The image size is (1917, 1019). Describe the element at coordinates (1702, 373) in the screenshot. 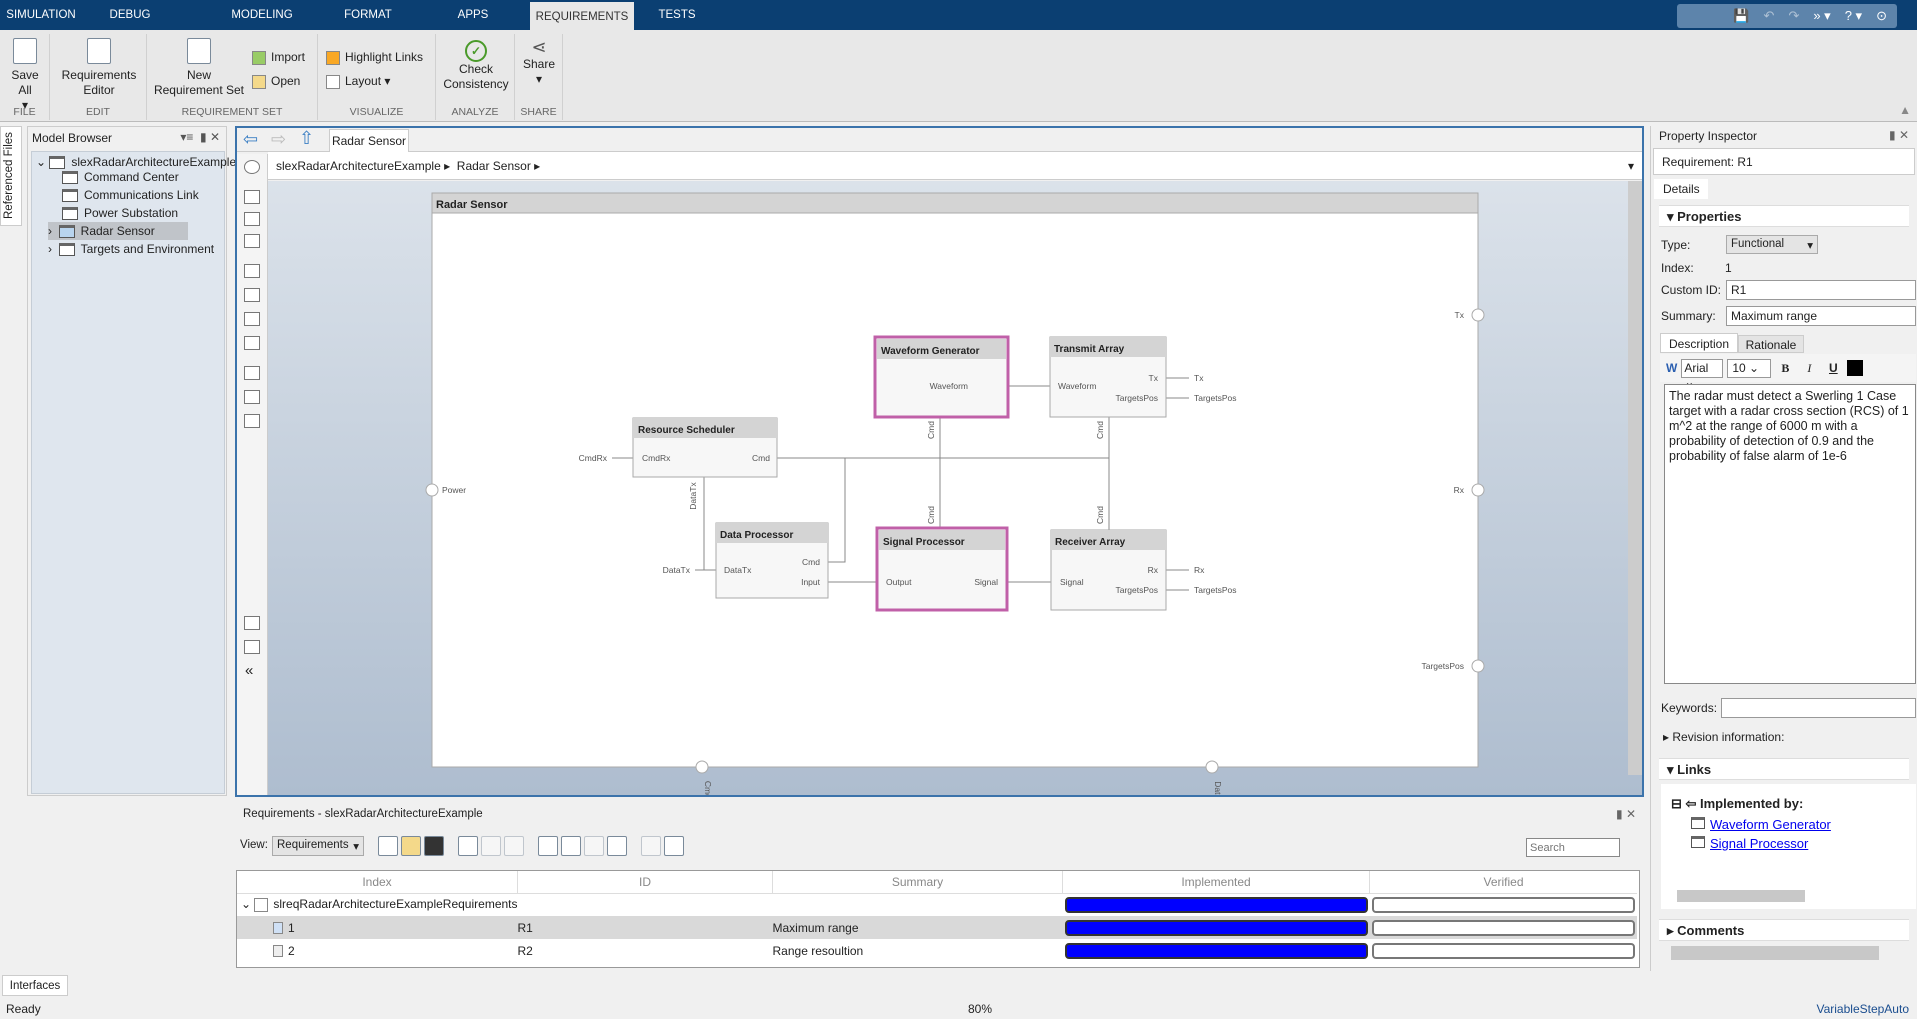

I see `font-select: Arial ⌄` at that location.